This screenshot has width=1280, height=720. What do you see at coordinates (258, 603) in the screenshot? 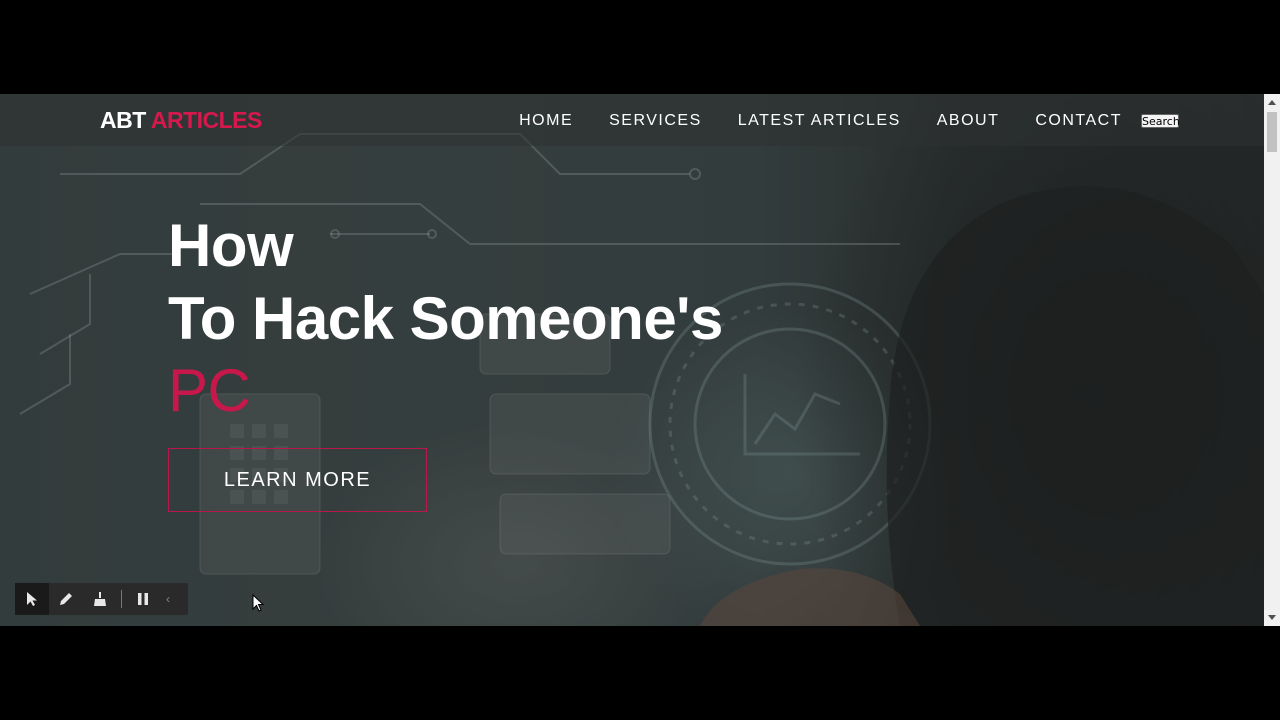
I see `mouse-cursor-icon` at bounding box center [258, 603].